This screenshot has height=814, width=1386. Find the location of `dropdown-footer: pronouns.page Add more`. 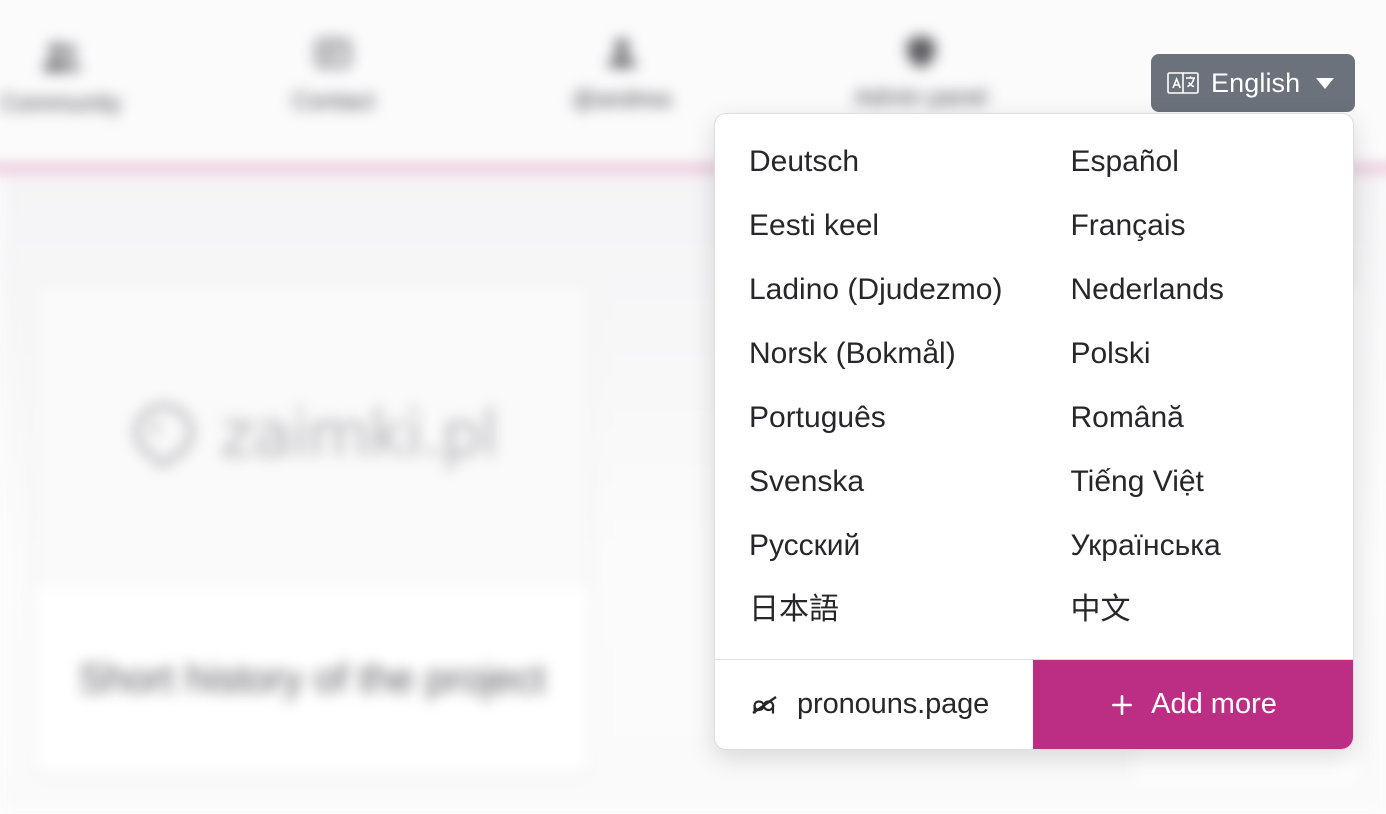

dropdown-footer: pronouns.page Add more is located at coordinates (1034, 704).